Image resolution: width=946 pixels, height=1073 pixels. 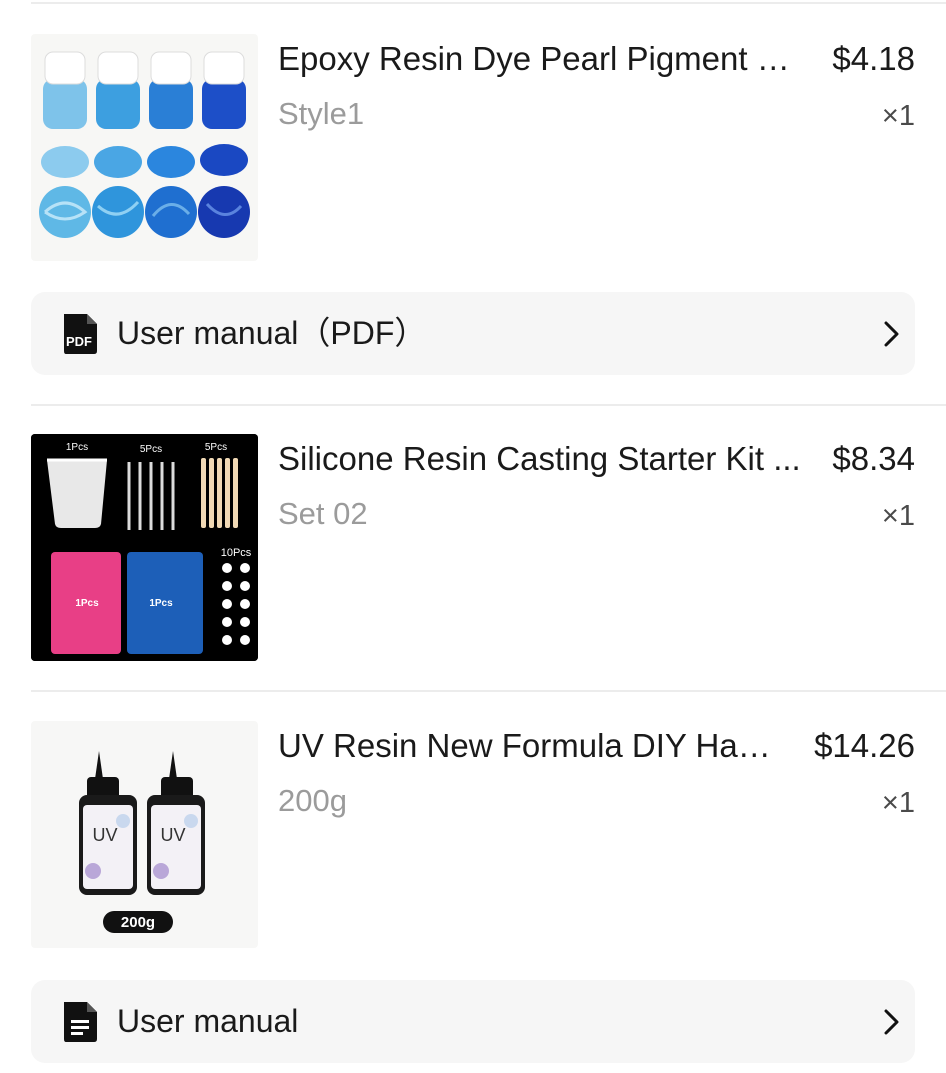 I want to click on product-quantity-1: ×1, so click(x=898, y=116).